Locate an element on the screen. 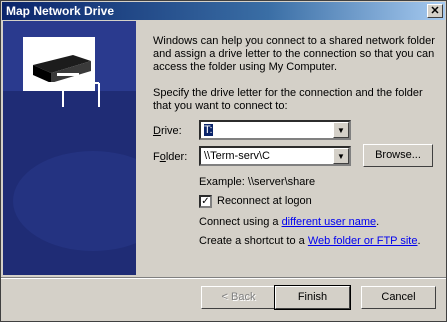  reconnect-label: Reconnect at logon is located at coordinates (264, 201).